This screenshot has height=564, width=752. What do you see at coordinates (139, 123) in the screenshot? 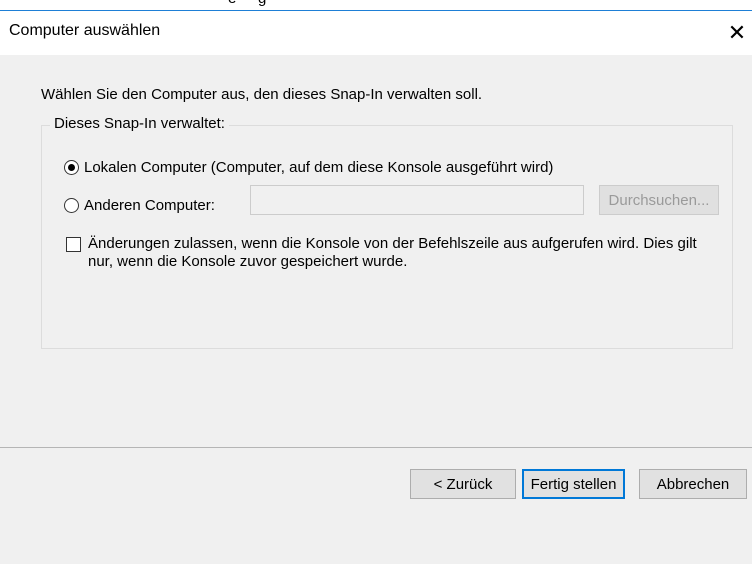
I see `group-label: Dieses Snap-In verwaltet:` at bounding box center [139, 123].